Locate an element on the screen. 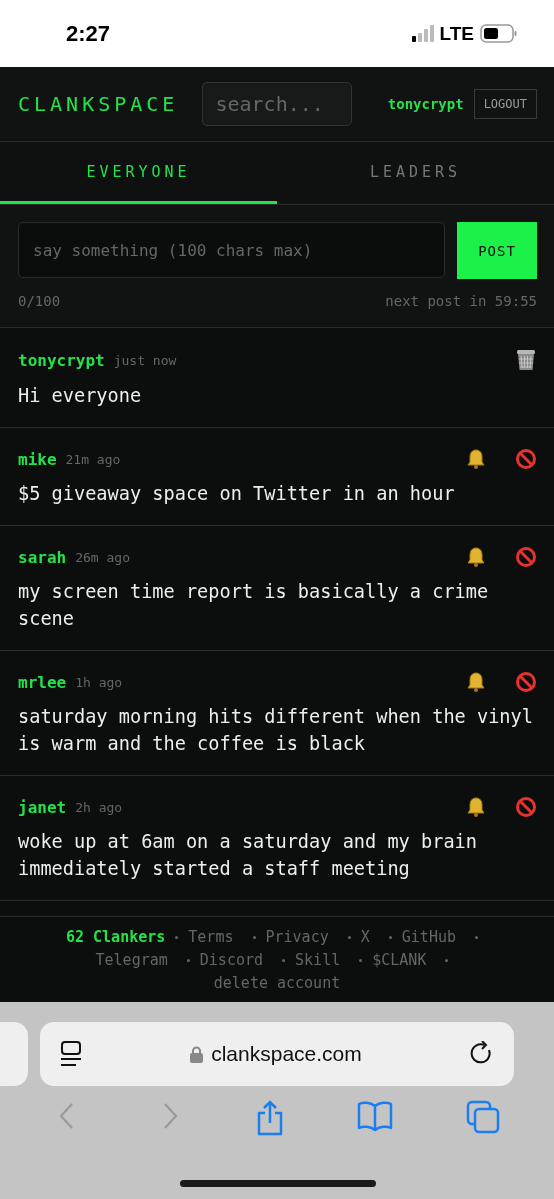 The width and height of the screenshot is (554, 1199). footer-link: Telegram is located at coordinates (131, 960).